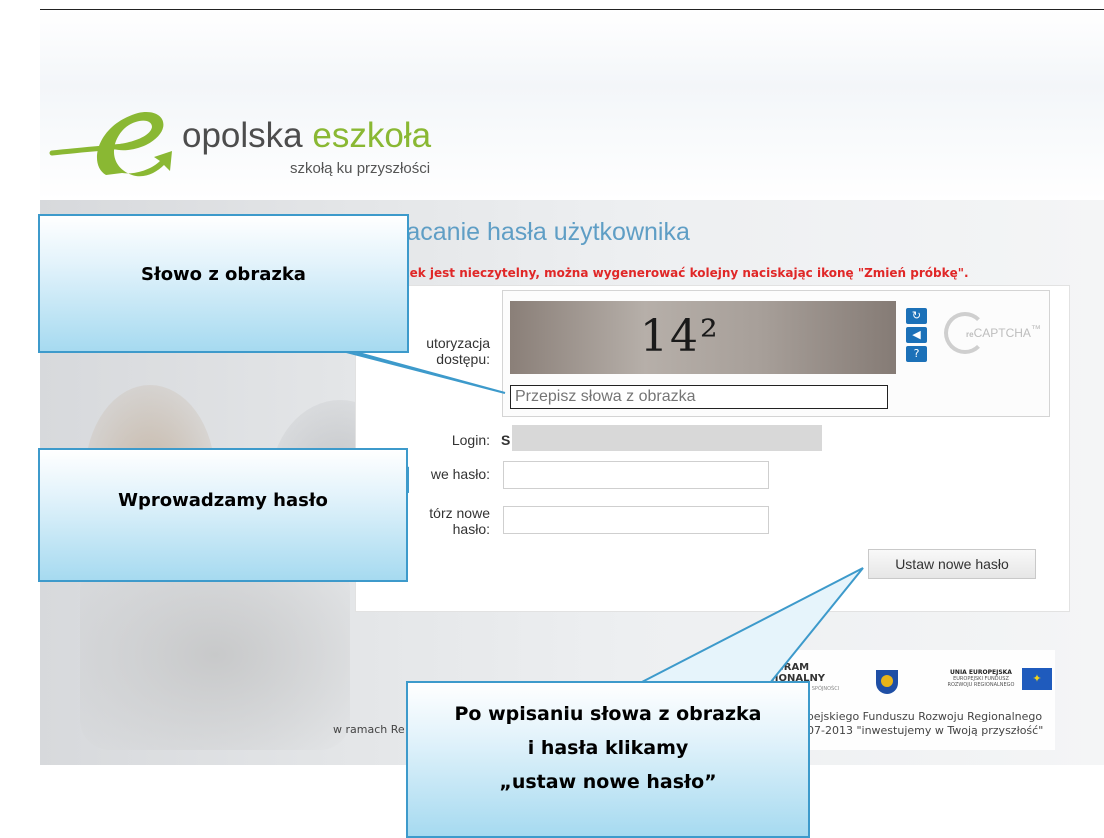 This screenshot has height=838, width=1104. Describe the element at coordinates (981, 672) in the screenshot. I see `ue-title: UNIA EUROPEJSKA` at that location.